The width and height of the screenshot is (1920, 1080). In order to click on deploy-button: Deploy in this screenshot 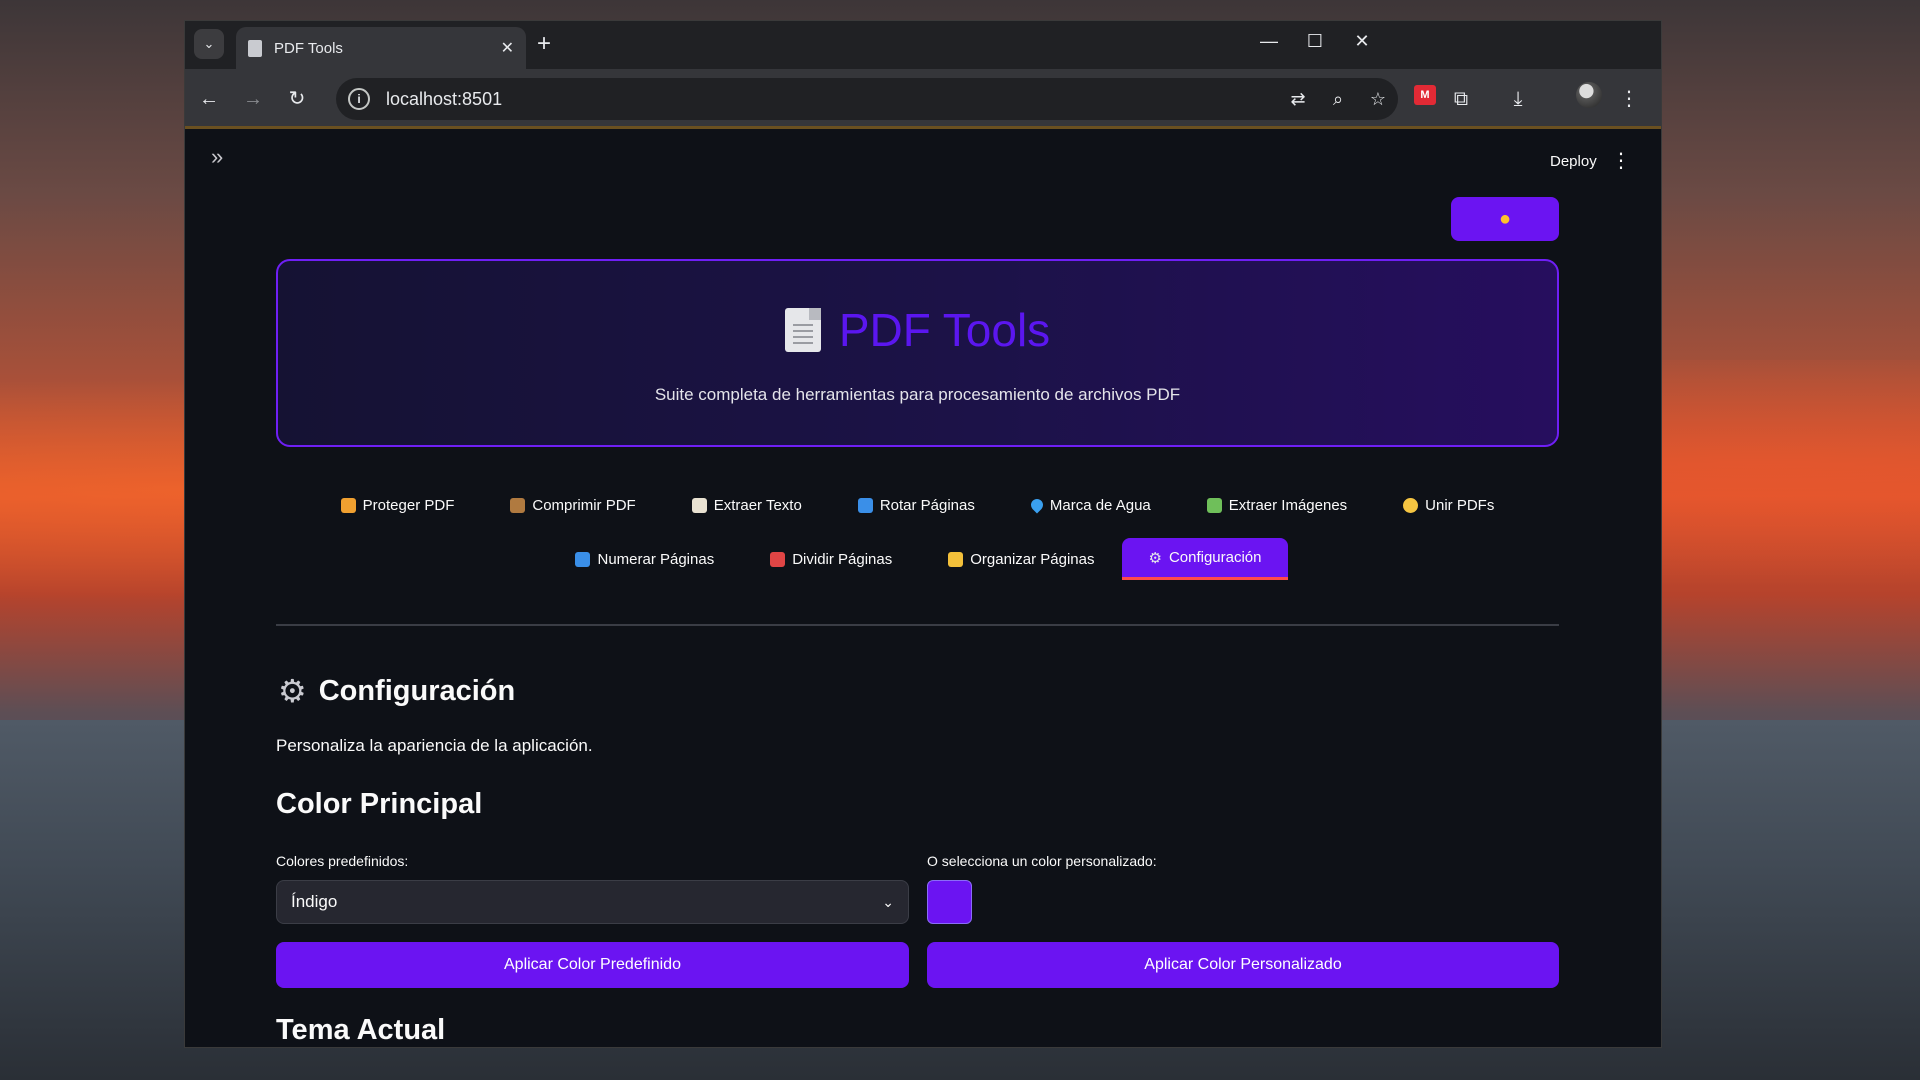, I will do `click(1573, 161)`.